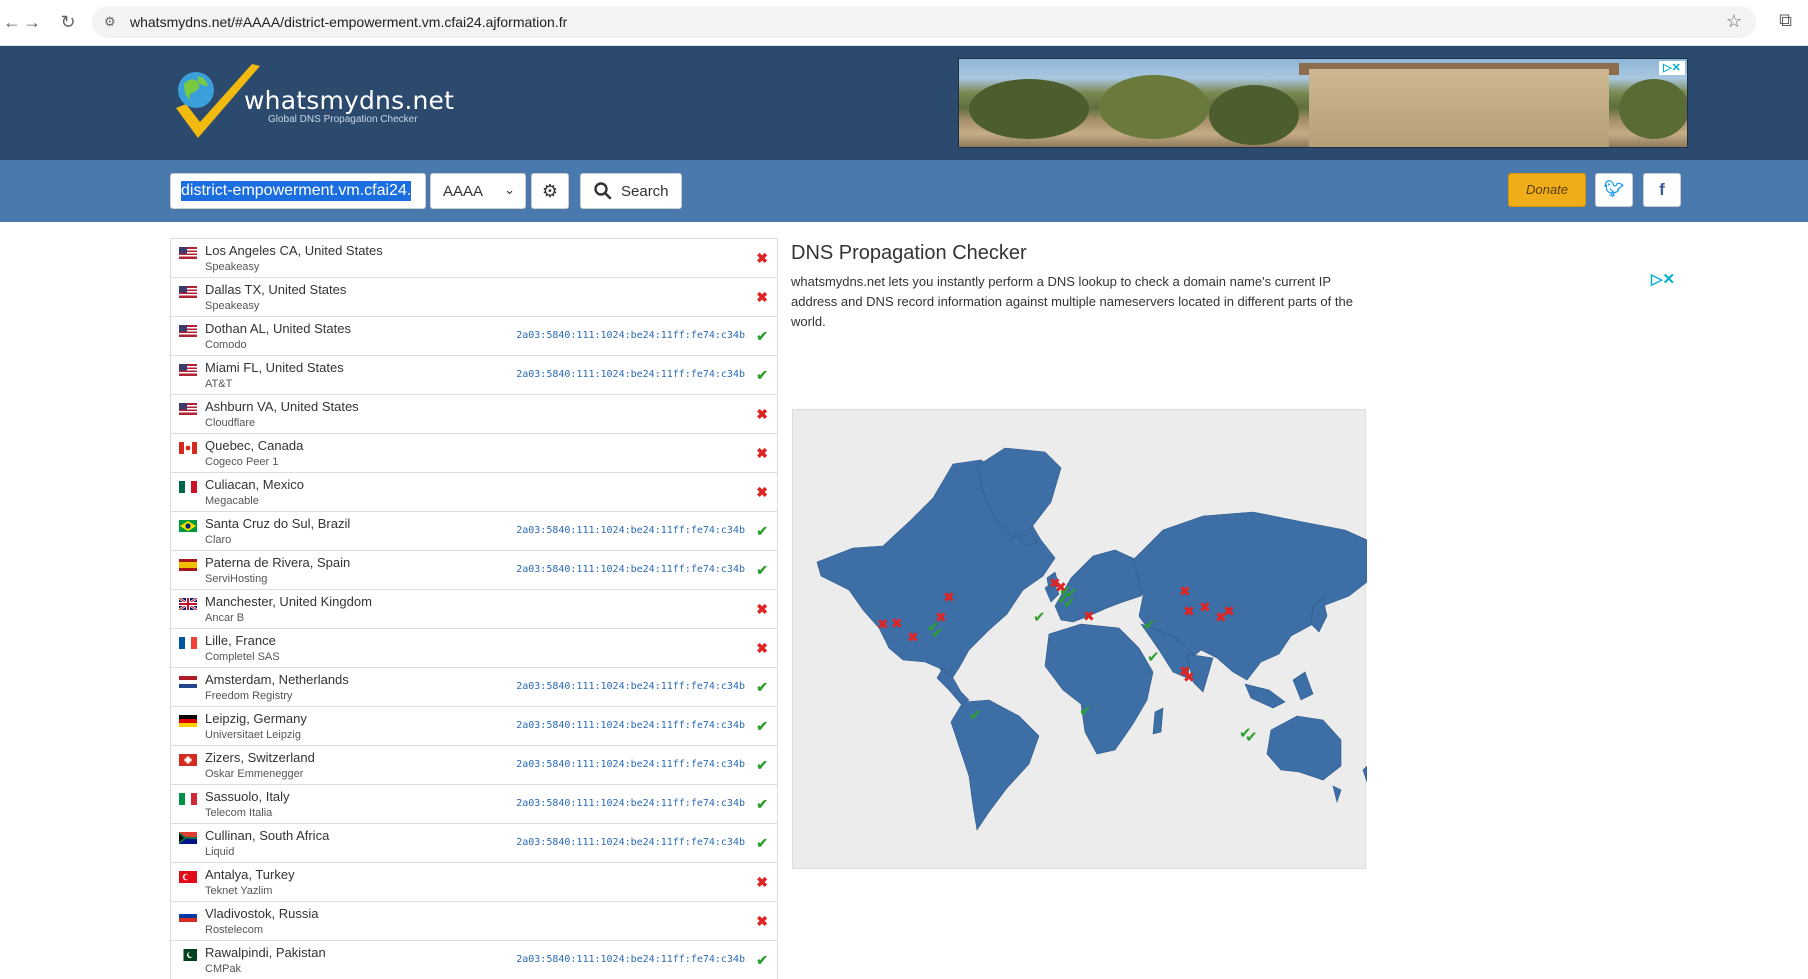 This screenshot has width=1808, height=979. Describe the element at coordinates (250, 874) in the screenshot. I see `result-location: Antalya, Turkey` at that location.